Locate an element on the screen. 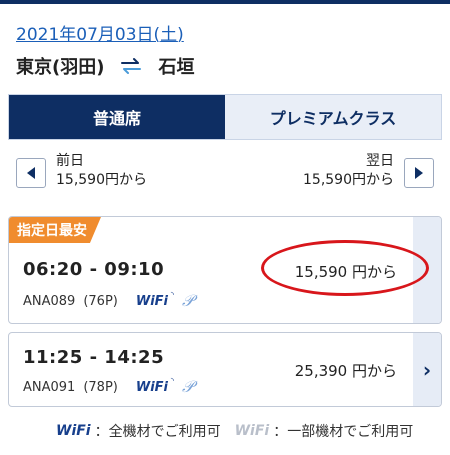  flight-time: 06:20 - 09:10 is located at coordinates (94, 269).